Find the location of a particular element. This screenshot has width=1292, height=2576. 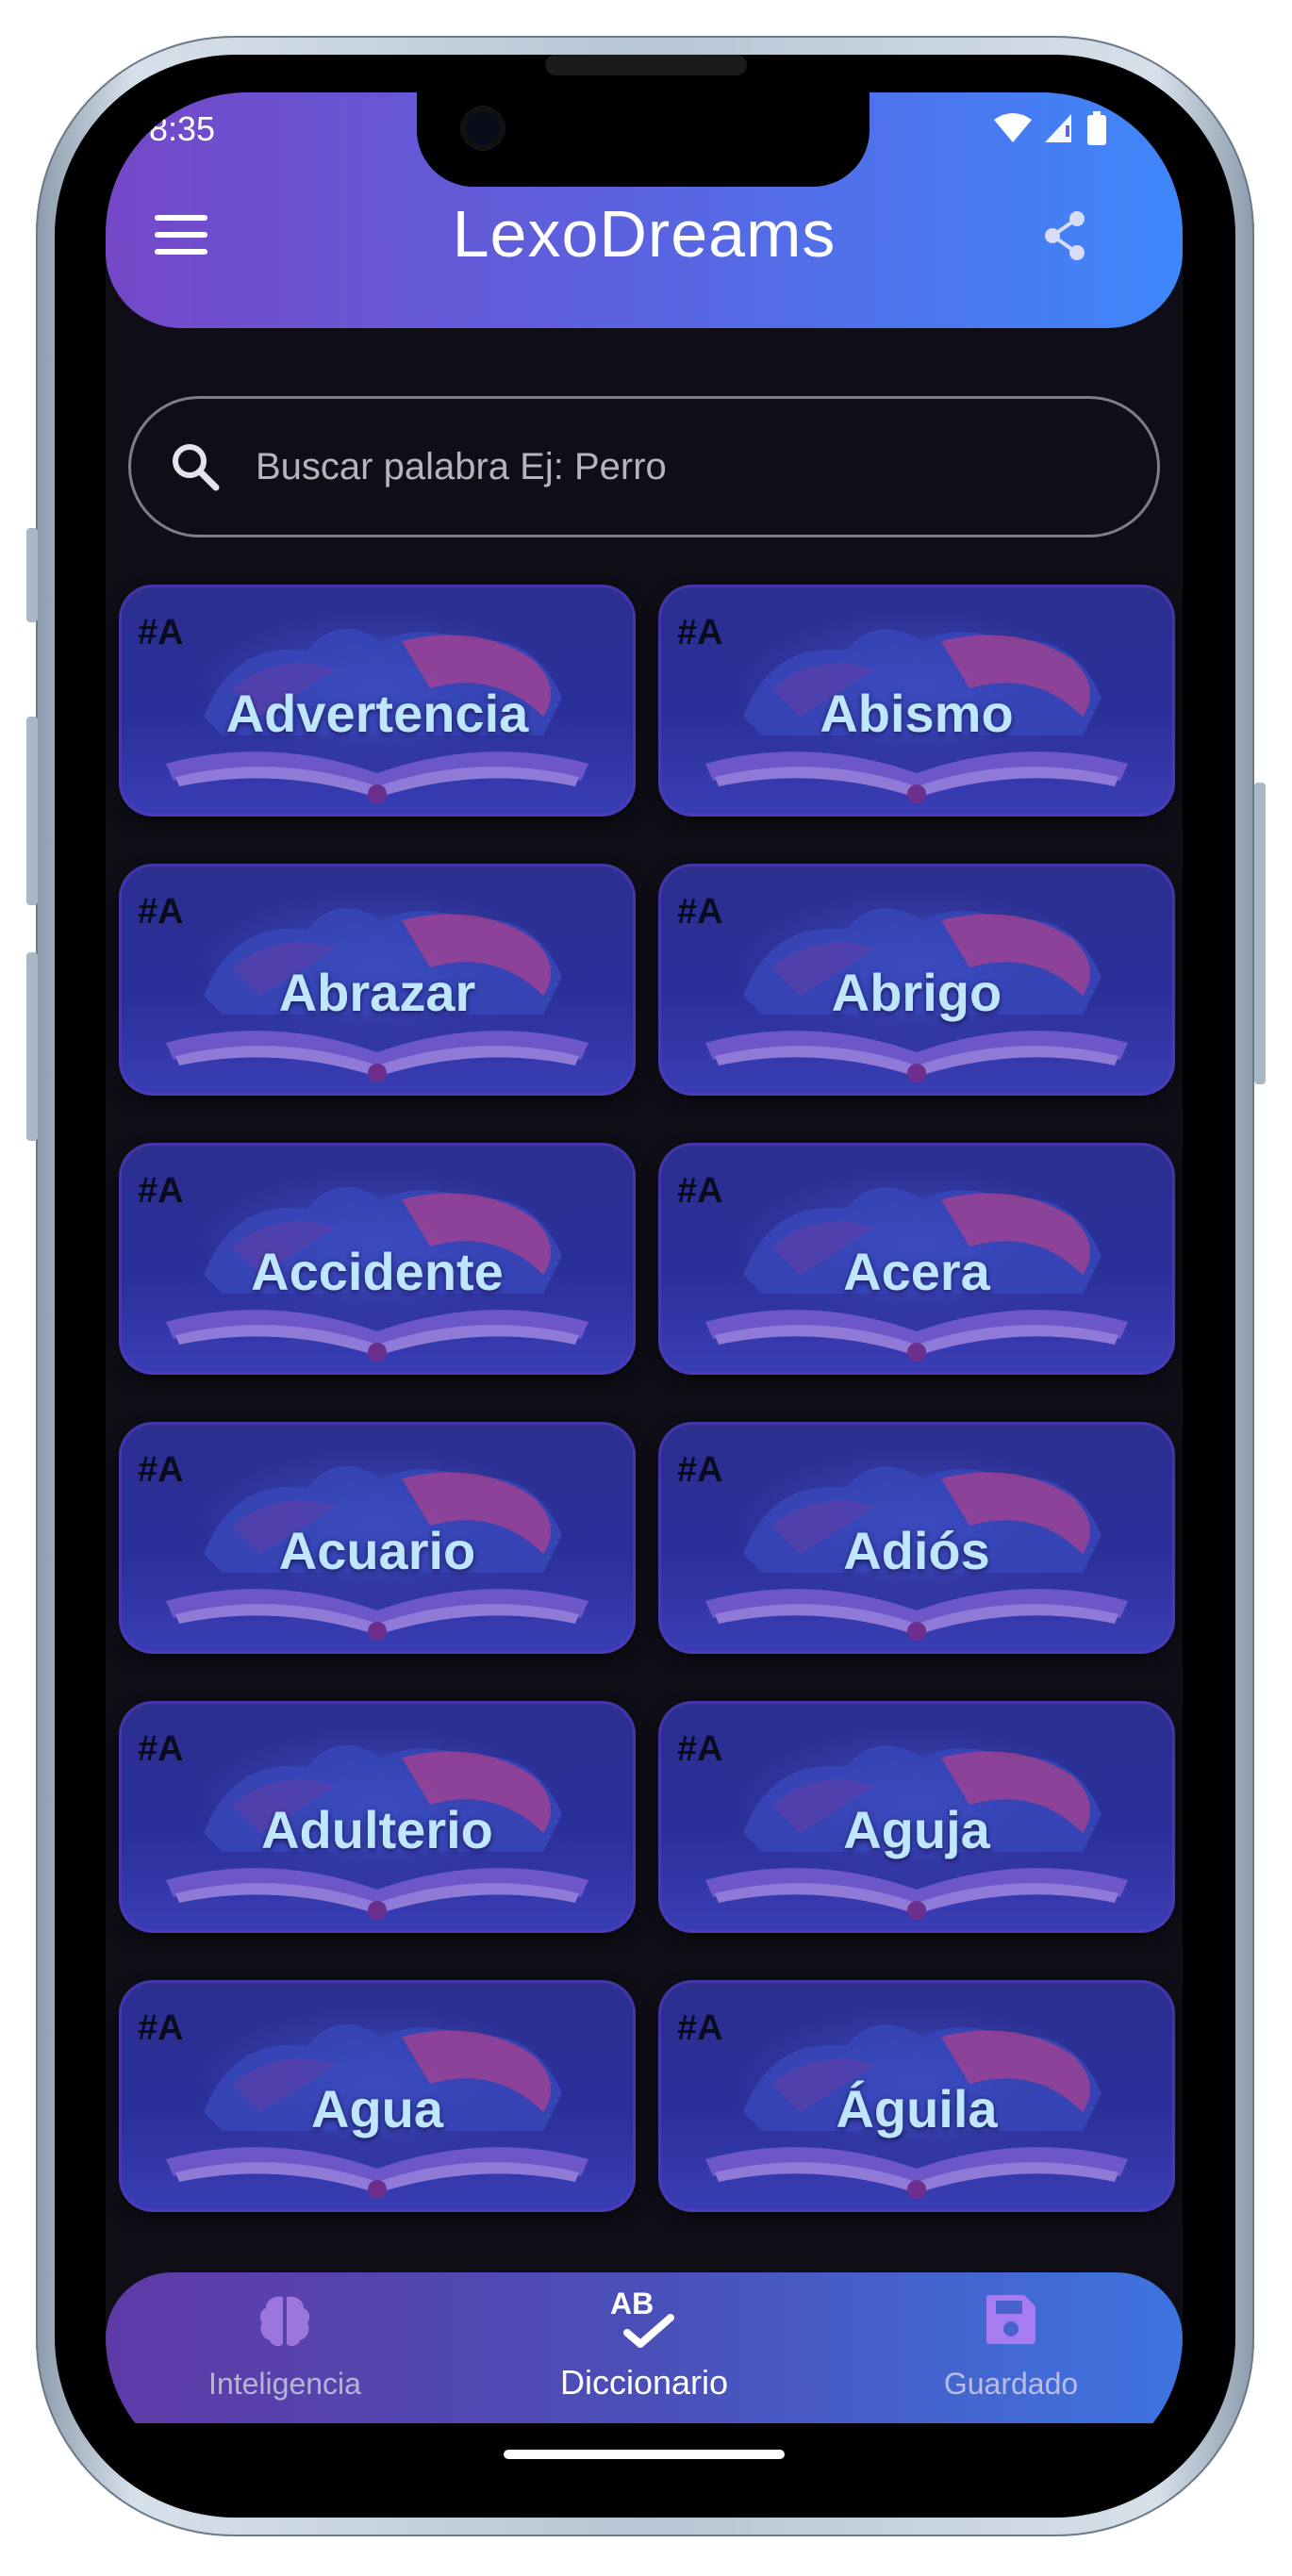

search-icon is located at coordinates (196, 467).